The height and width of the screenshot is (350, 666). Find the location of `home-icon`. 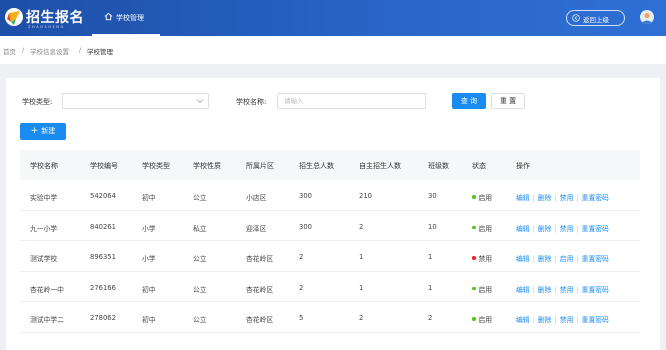

home-icon is located at coordinates (108, 16).